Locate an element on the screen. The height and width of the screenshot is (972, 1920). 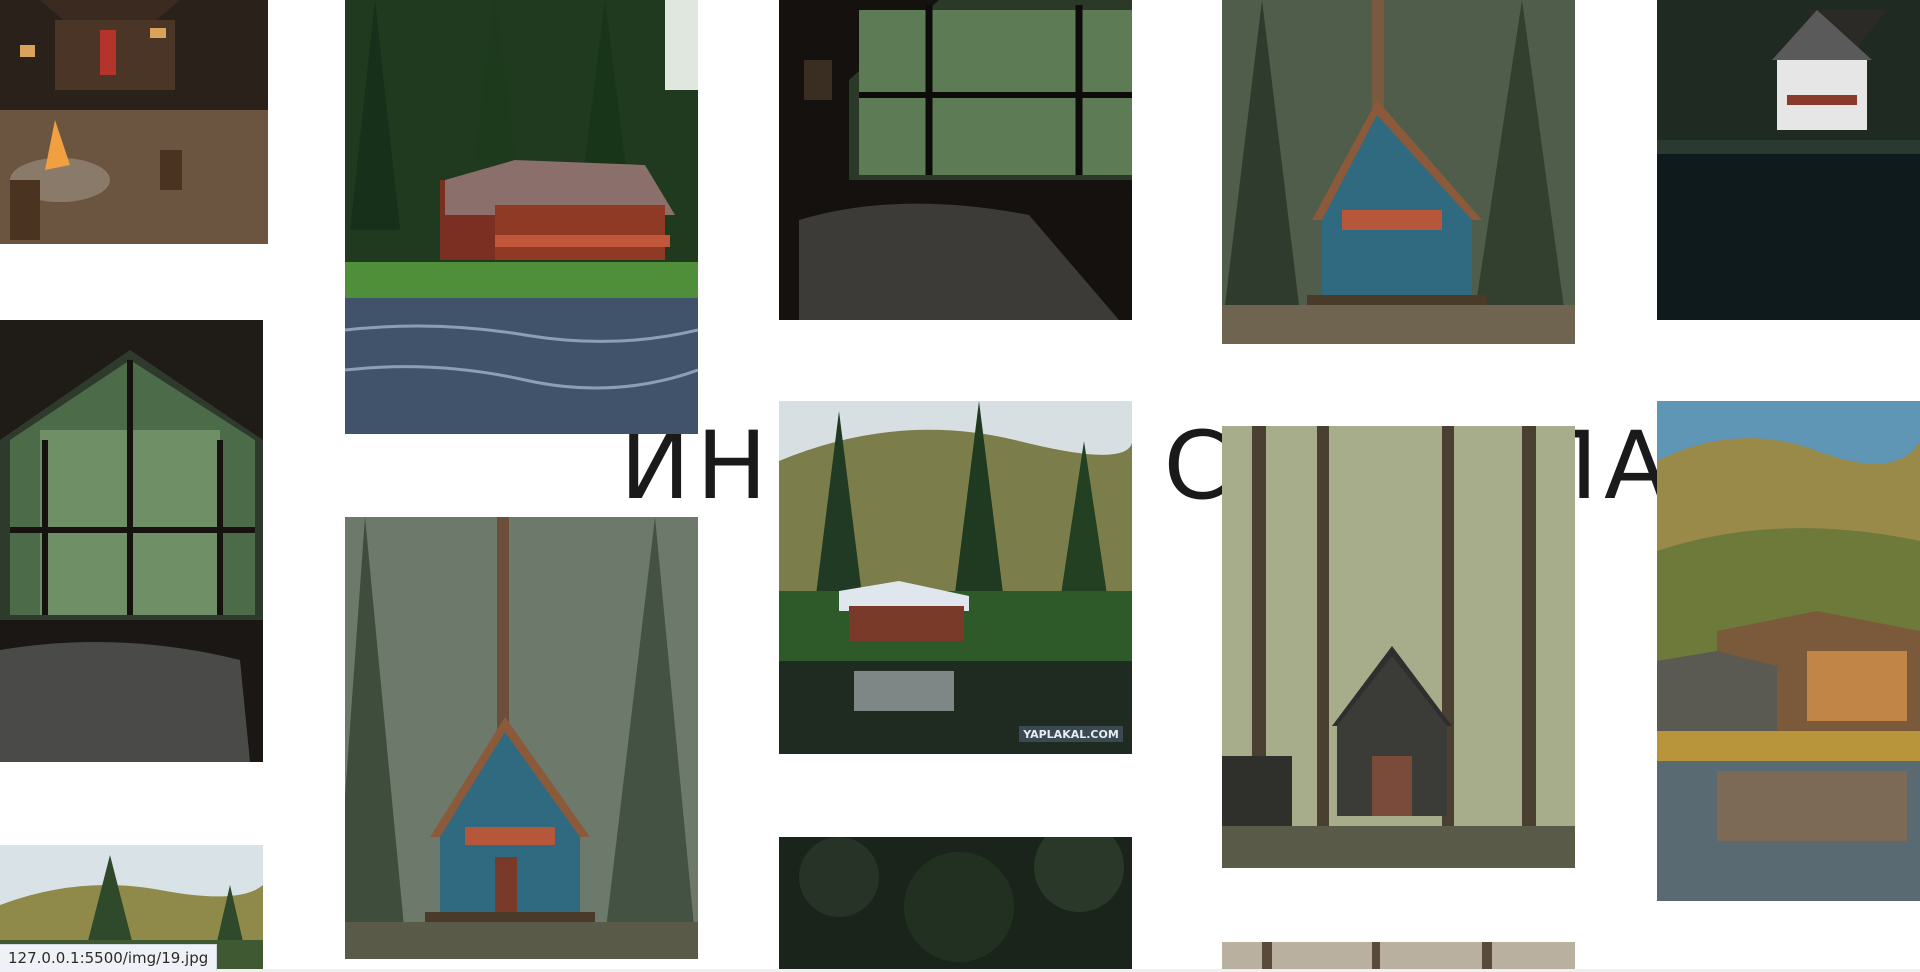
link-status-url: 127.0.0.1:5500/img/19.jpg is located at coordinates (109, 957).